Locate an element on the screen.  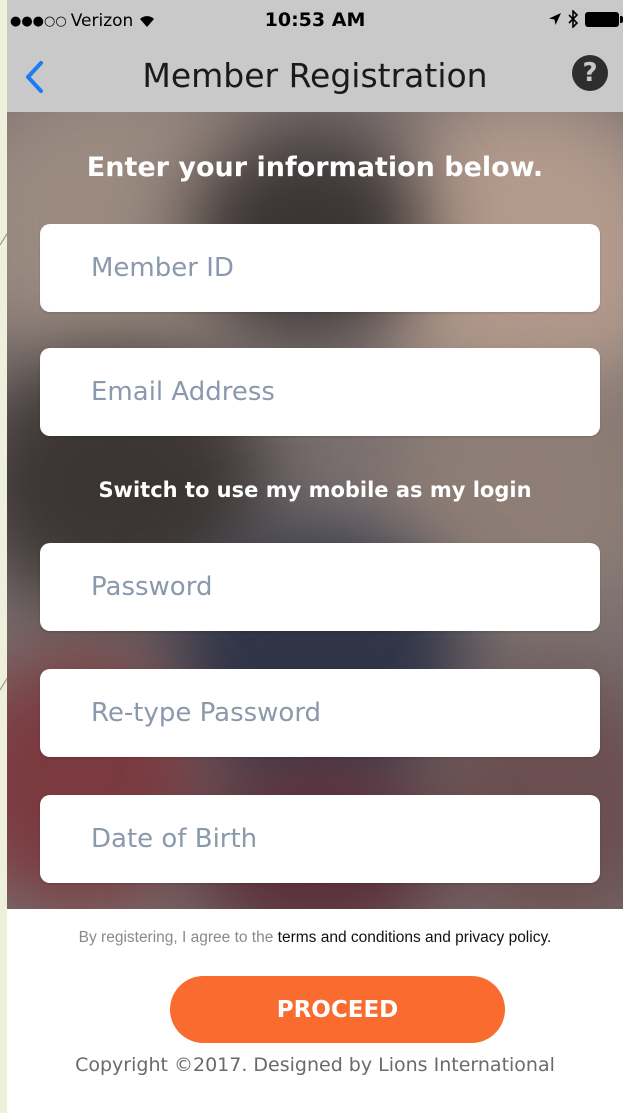
password-input is located at coordinates (305, 587).